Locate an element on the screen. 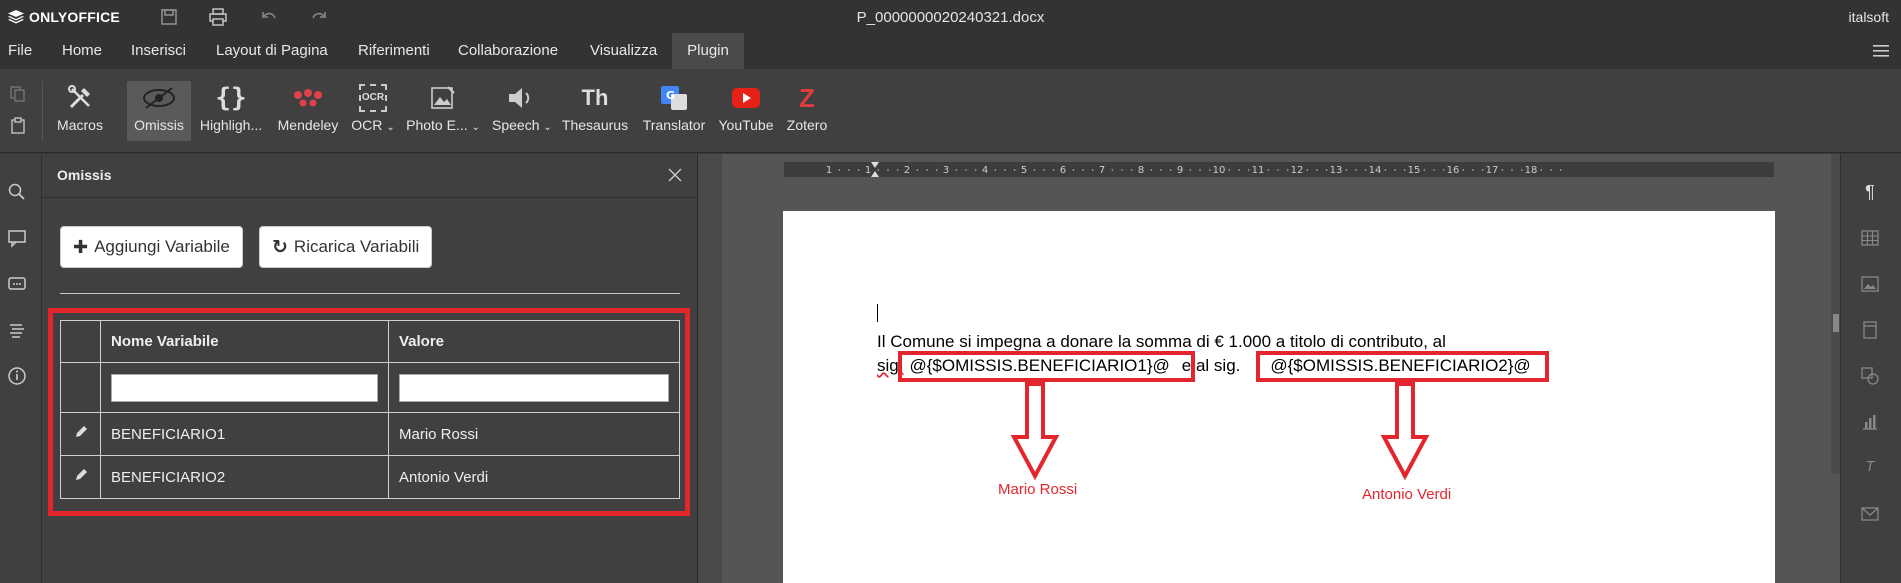 The height and width of the screenshot is (583, 1901). add-variable-button: ✚ Aggiungi Variabile is located at coordinates (151, 247).